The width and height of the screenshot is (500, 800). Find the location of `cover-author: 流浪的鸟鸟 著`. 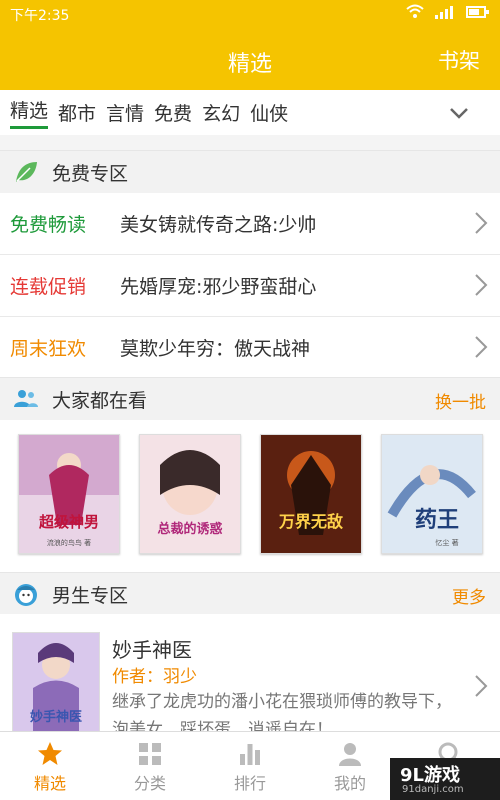

cover-author: 流浪的鸟鸟 著 is located at coordinates (69, 542).